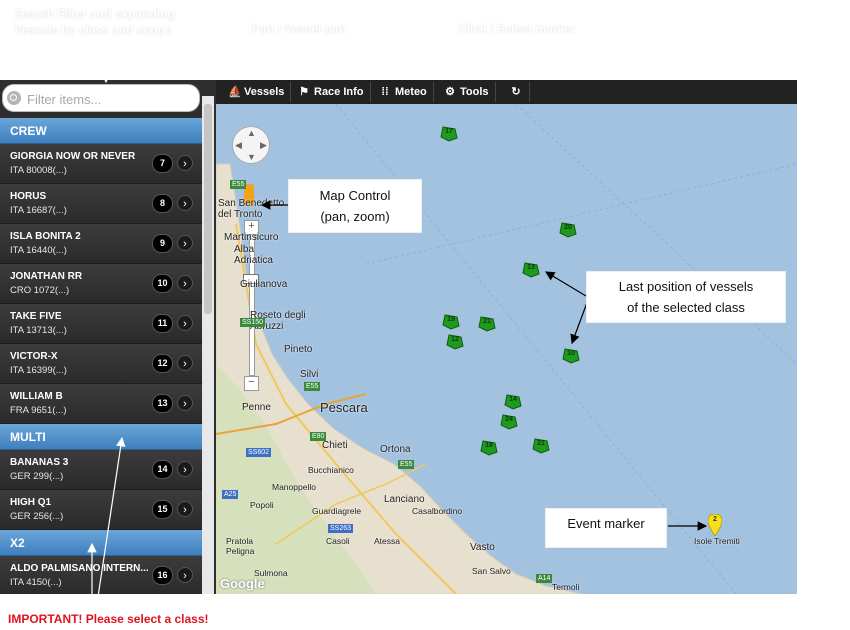  Describe the element at coordinates (253, 255) in the screenshot. I see `place-label: Alba Adriatica` at that location.